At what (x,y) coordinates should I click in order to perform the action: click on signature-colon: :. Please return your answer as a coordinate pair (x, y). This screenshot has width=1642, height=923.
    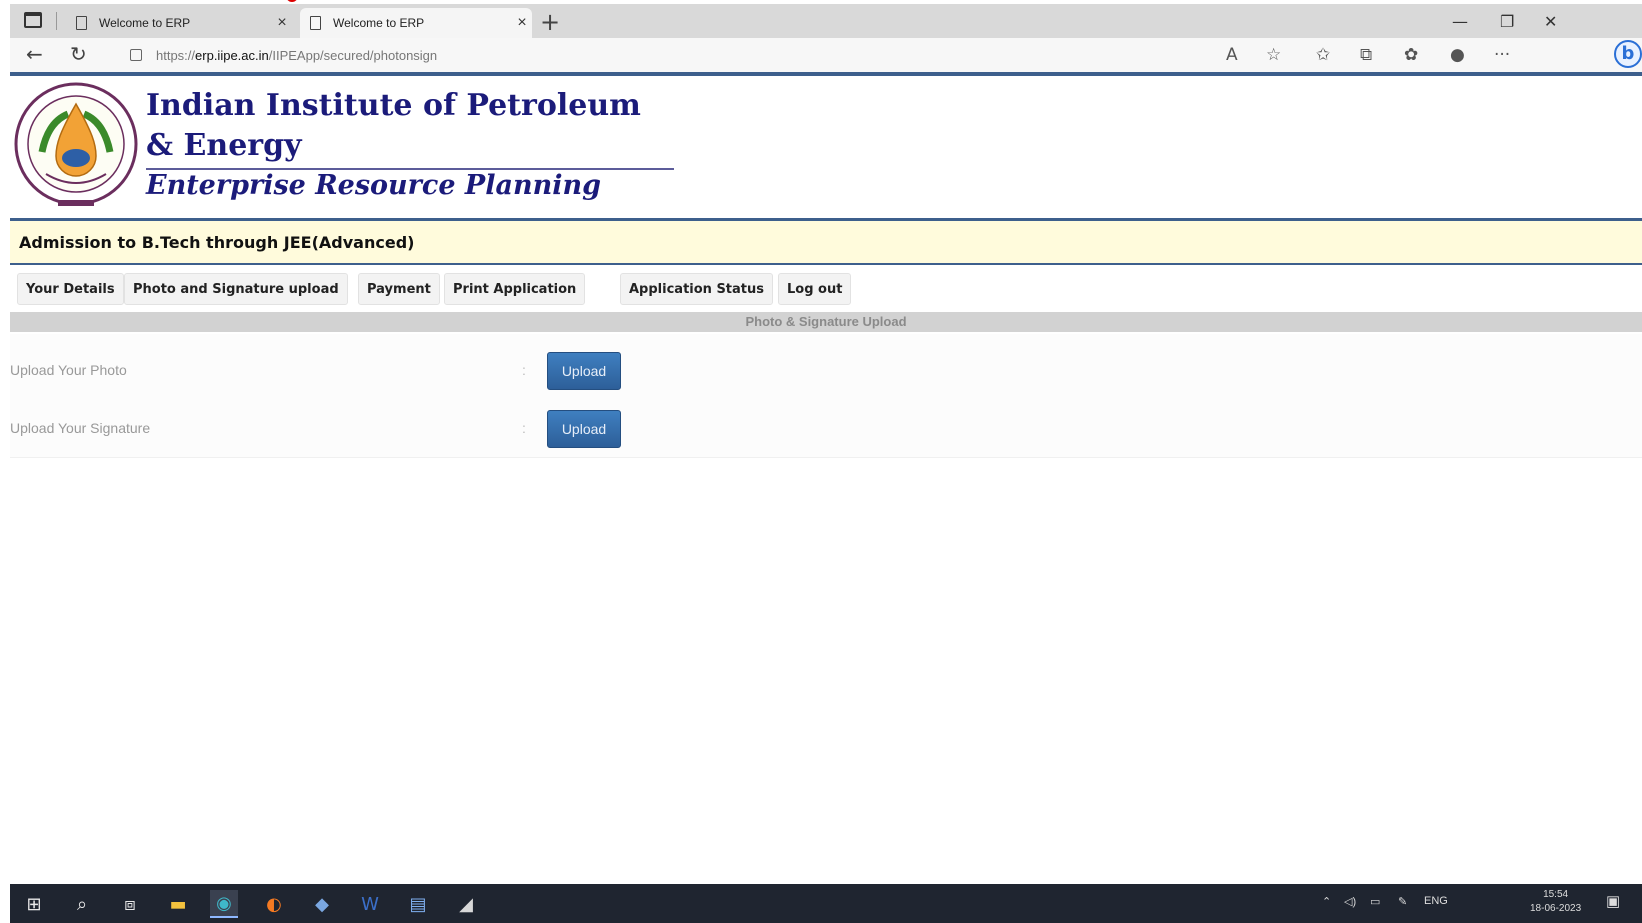
    Looking at the image, I should click on (524, 428).